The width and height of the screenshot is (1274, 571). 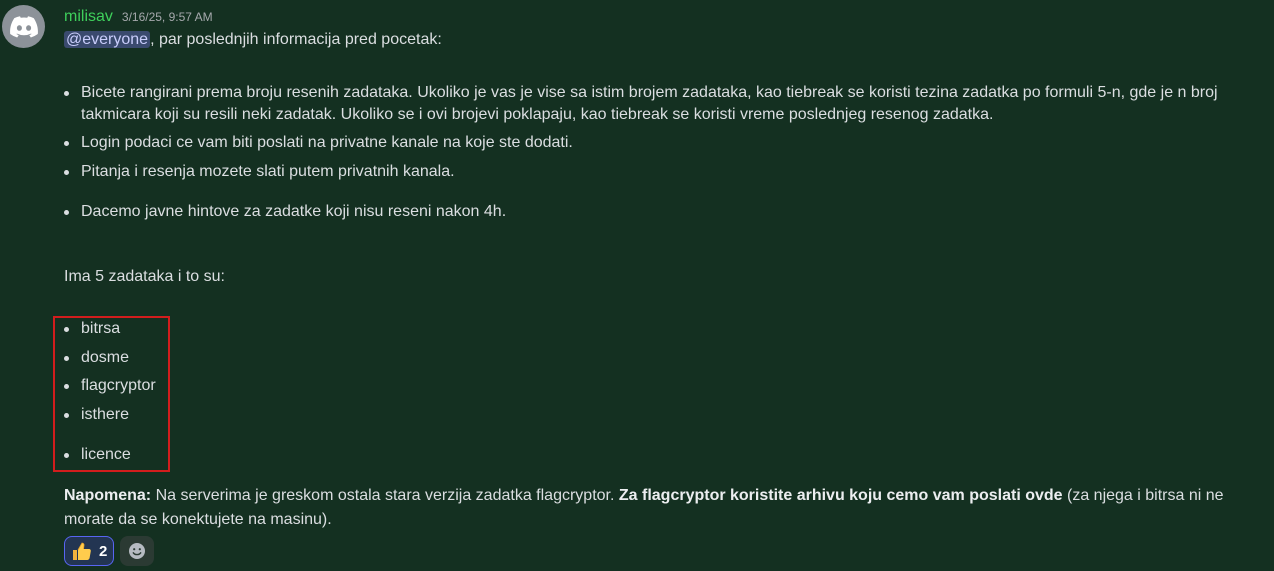 I want to click on author-name: milisav, so click(x=88, y=17).